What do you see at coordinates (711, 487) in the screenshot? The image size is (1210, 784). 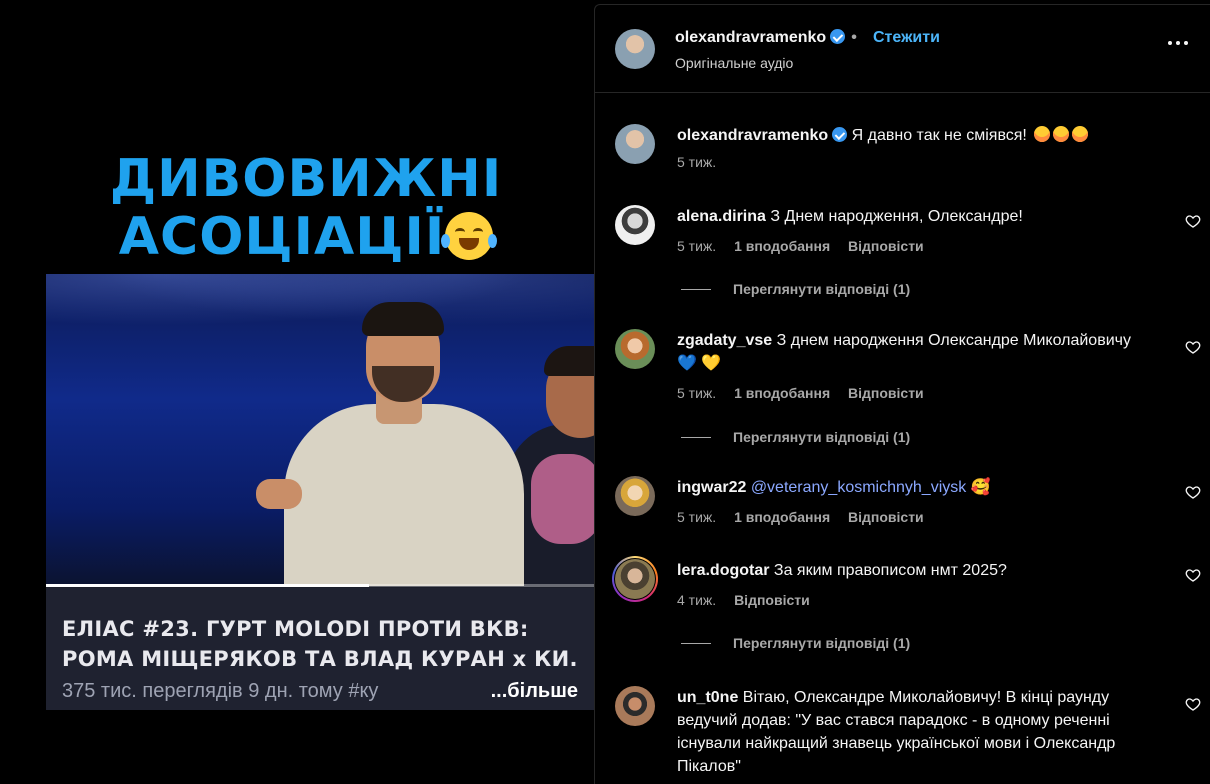 I see `comment-username: ingwar22` at bounding box center [711, 487].